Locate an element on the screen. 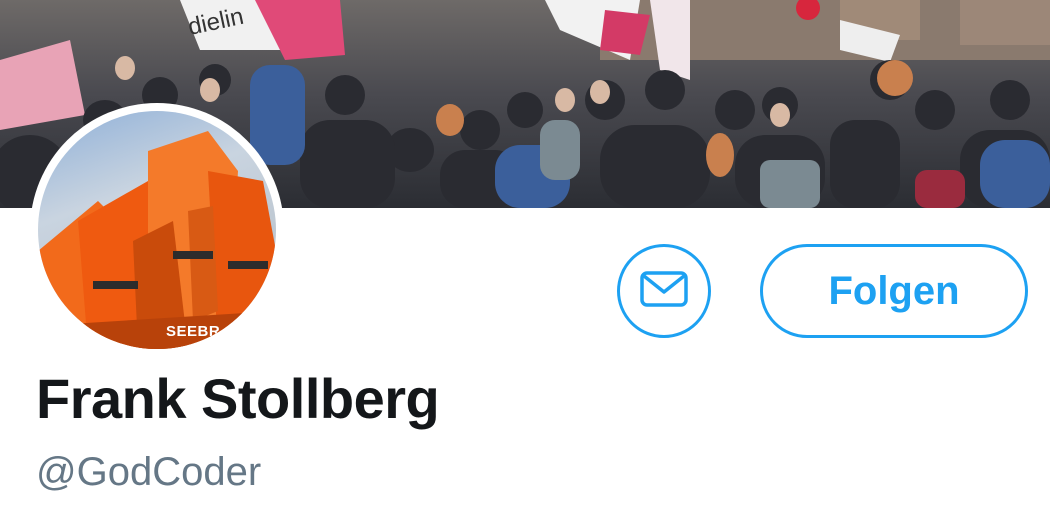  avatar-image: SEEBR is located at coordinates (157, 230).